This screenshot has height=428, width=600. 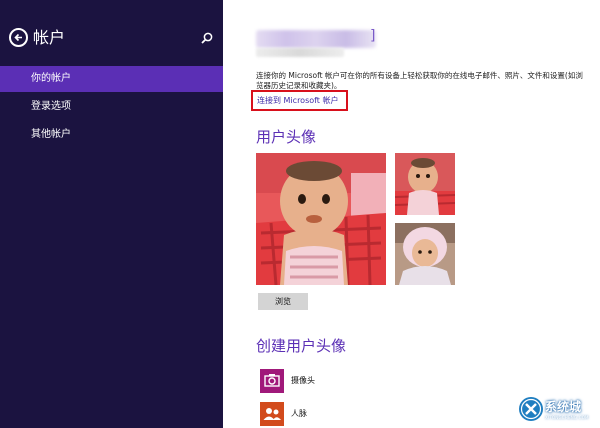 I want to click on people-icon, so click(x=272, y=414).